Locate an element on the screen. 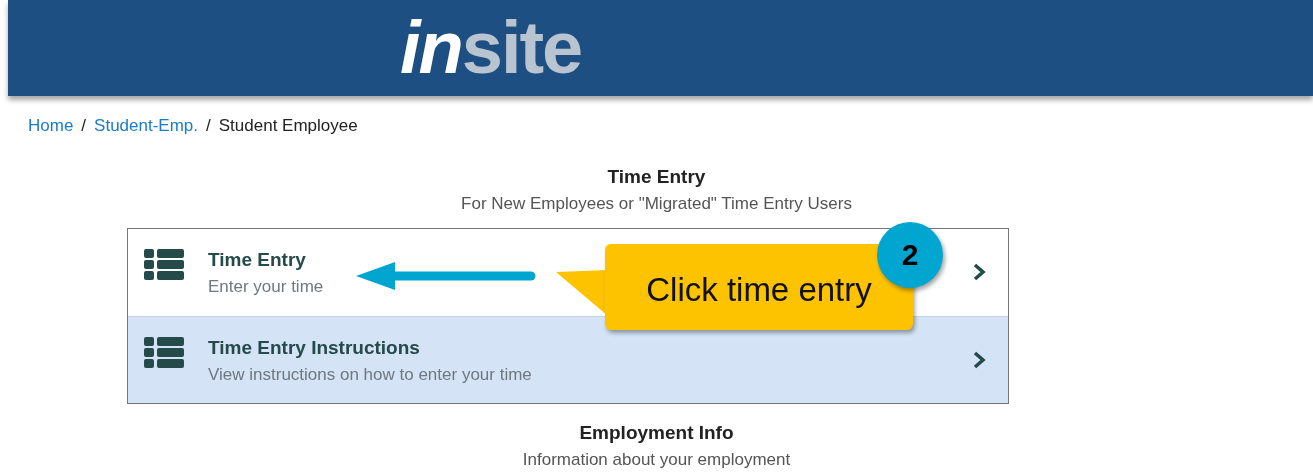 The image size is (1313, 476). section-subtitle: For New Employees or "Migrated" Time Entry Users is located at coordinates (656, 204).